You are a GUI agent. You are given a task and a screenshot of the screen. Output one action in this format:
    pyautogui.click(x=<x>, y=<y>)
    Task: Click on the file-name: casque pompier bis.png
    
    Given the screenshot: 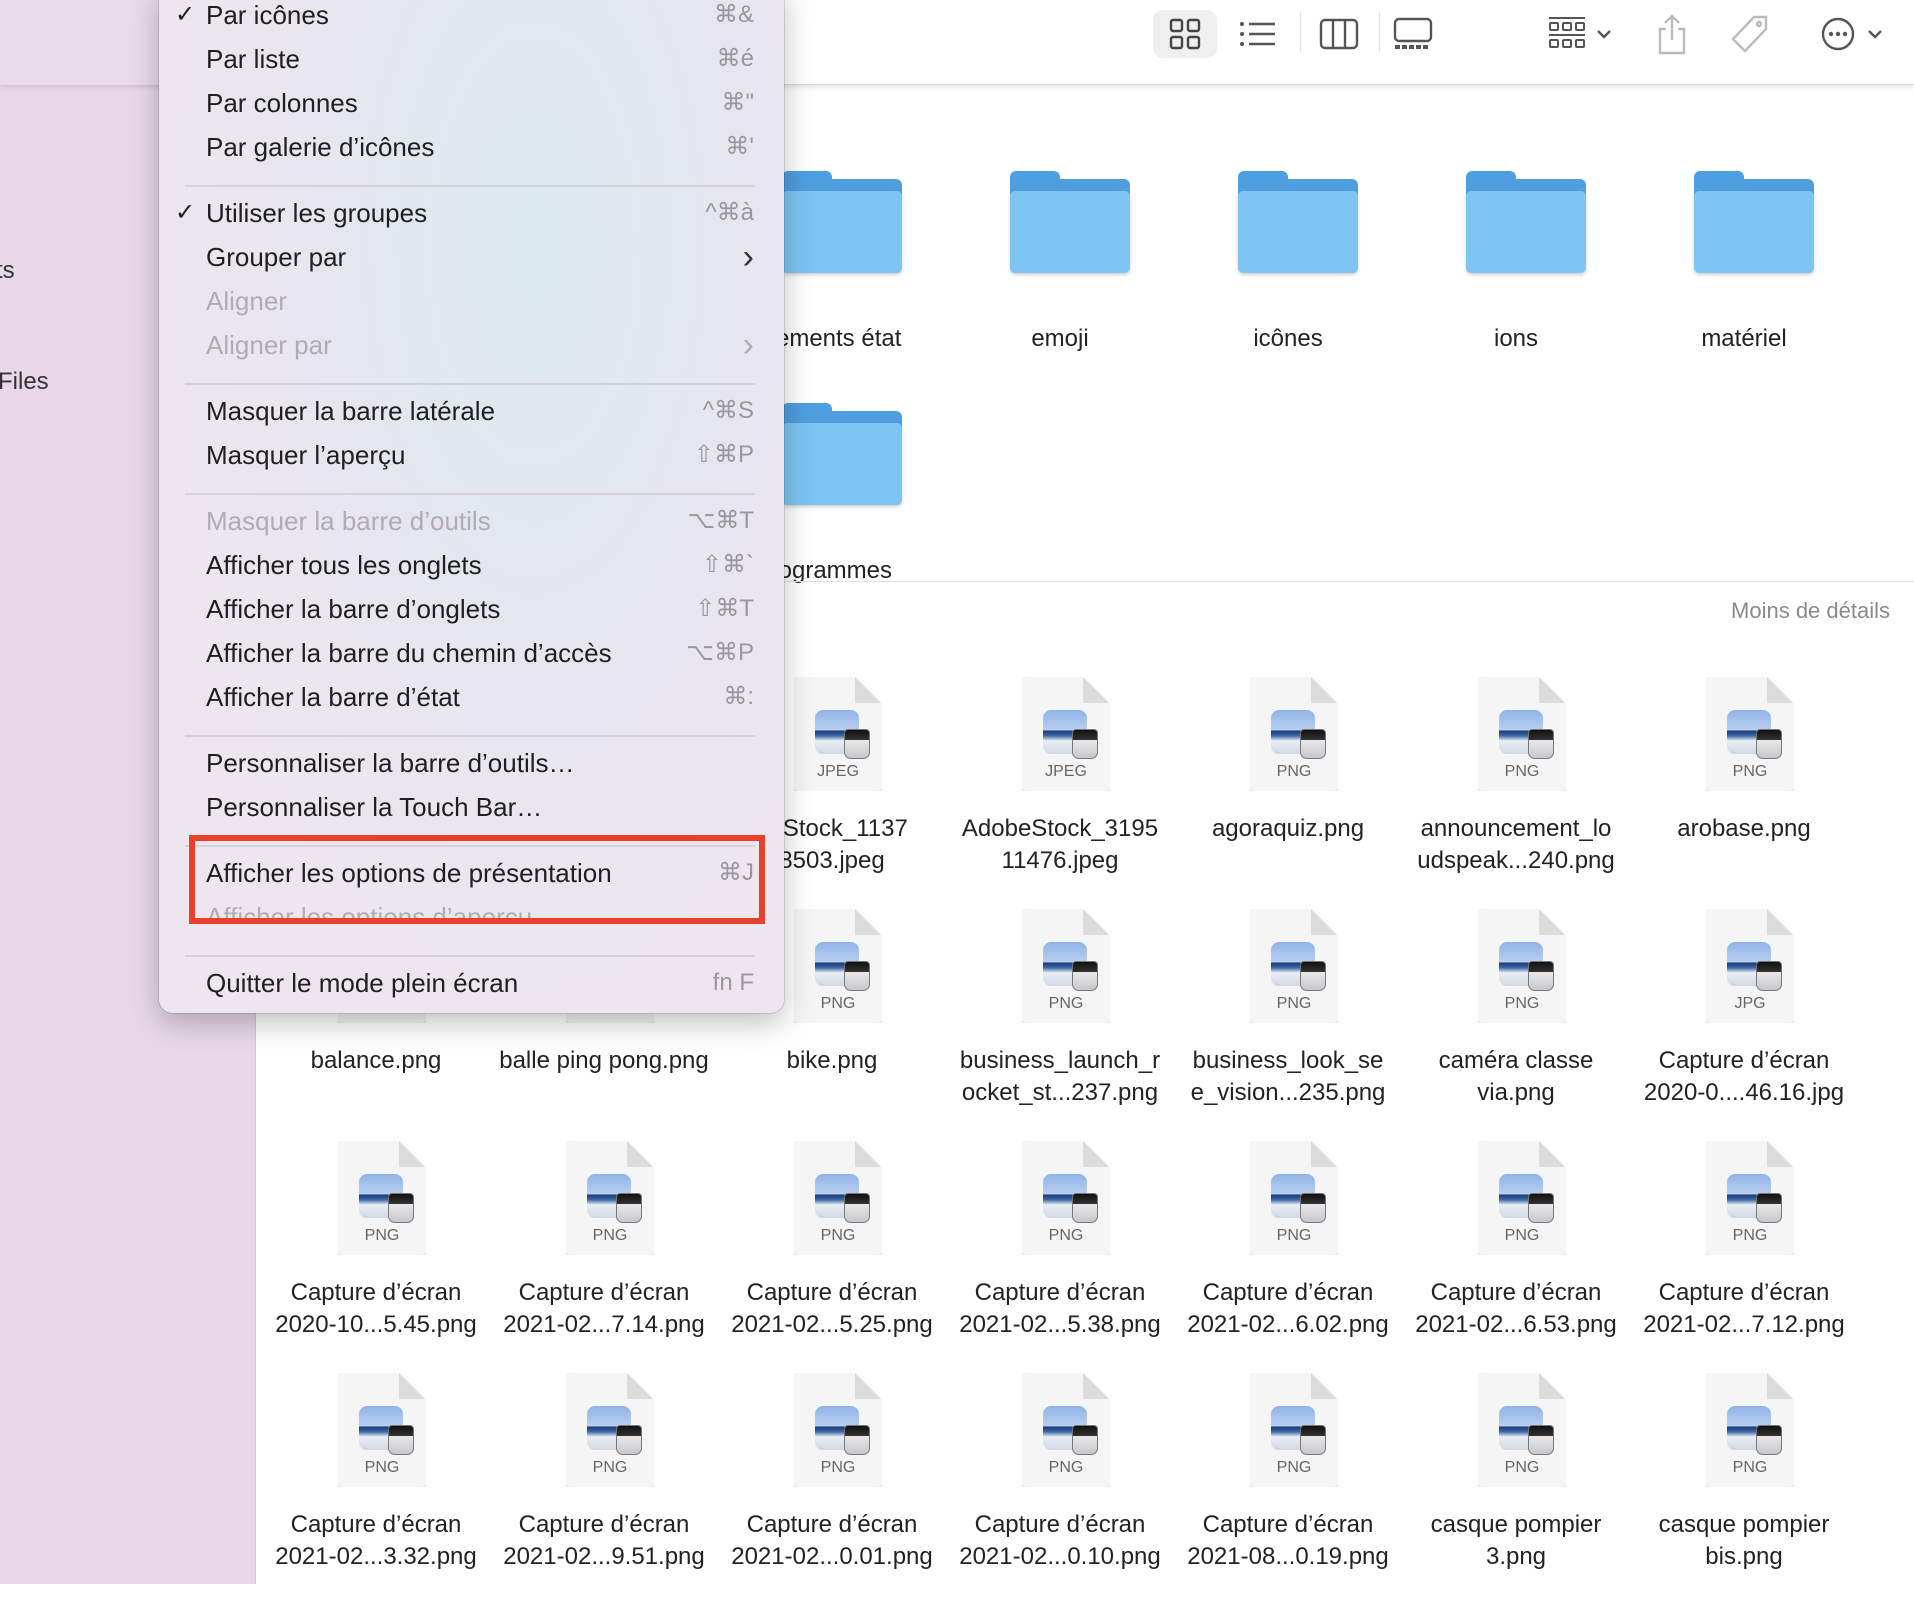 What is the action you would take?
    pyautogui.click(x=1744, y=1540)
    